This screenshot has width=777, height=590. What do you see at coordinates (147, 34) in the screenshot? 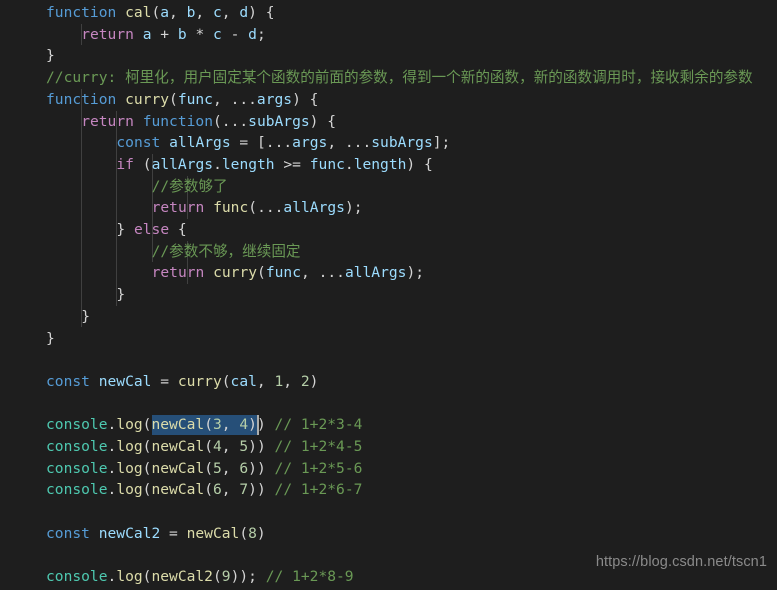
I see `code-token-var: a` at bounding box center [147, 34].